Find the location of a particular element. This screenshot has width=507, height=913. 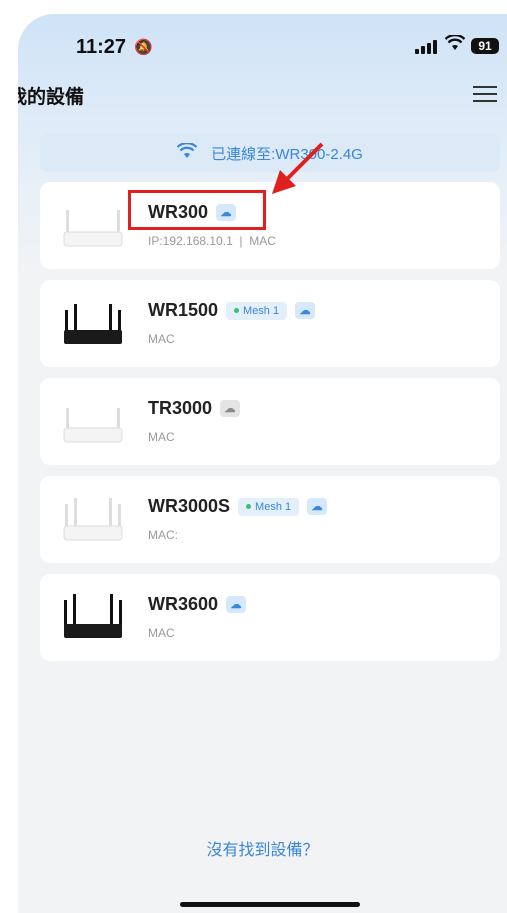

hamburger-menu-icon is located at coordinates (485, 95).